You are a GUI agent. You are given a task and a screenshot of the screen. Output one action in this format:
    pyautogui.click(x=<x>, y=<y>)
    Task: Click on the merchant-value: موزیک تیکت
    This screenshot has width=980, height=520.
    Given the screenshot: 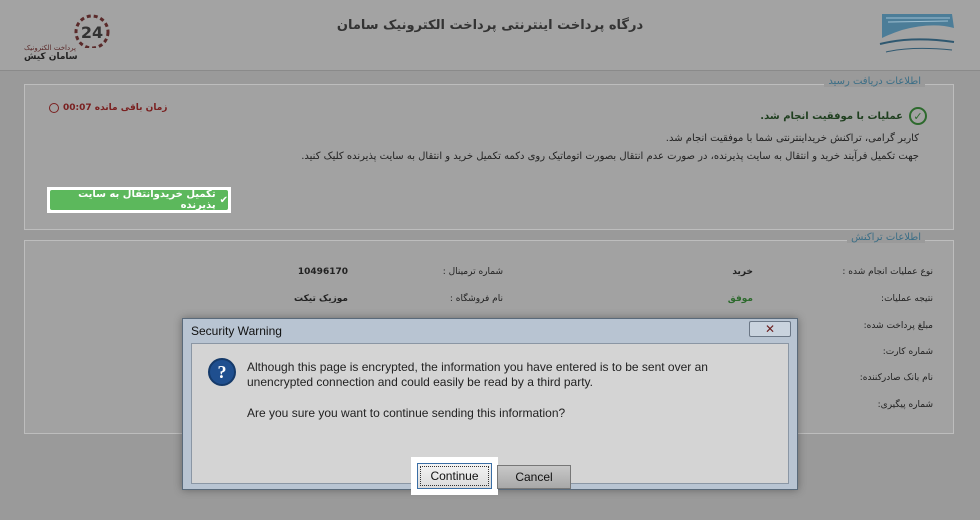 What is the action you would take?
    pyautogui.click(x=321, y=299)
    